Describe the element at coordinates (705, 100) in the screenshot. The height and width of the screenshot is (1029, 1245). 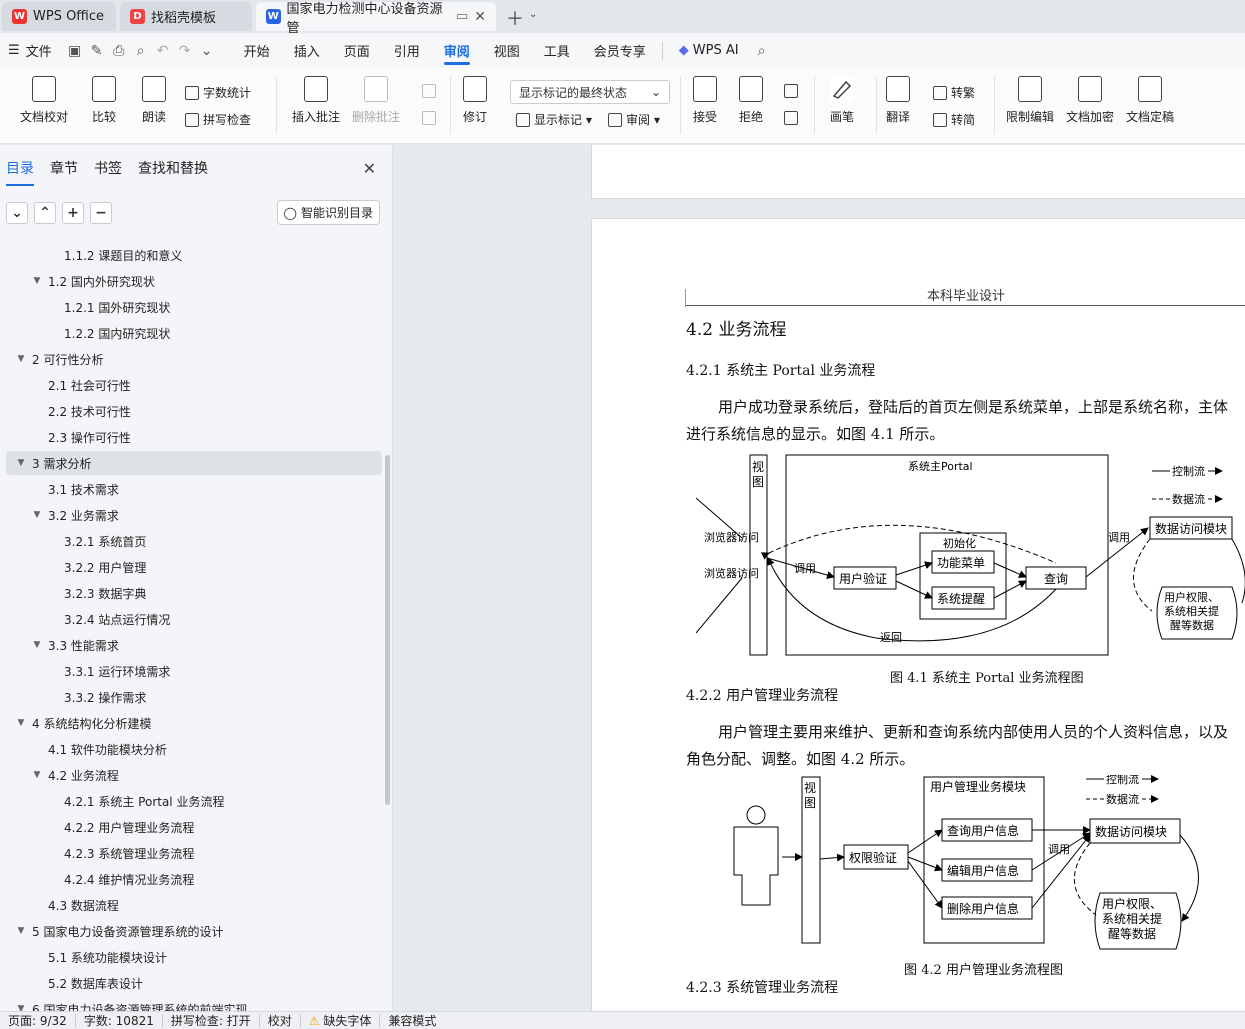
I see `accept-button: 接受` at that location.